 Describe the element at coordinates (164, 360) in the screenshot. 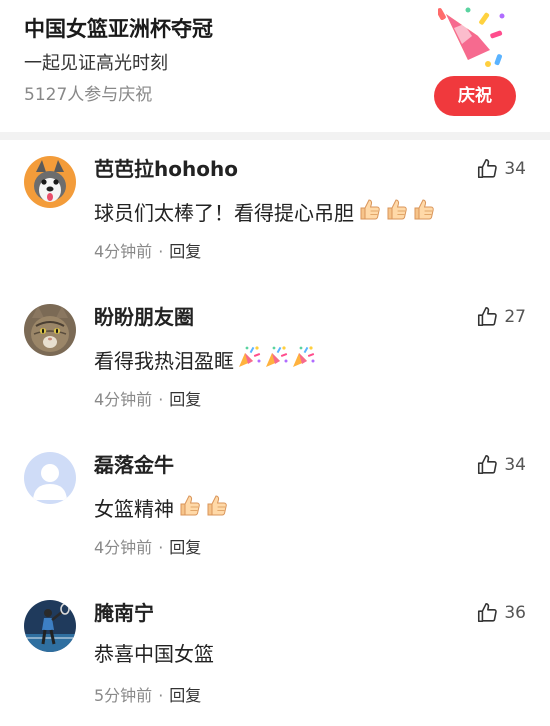

I see `comment-text-content: 看得我热泪盈眶` at that location.